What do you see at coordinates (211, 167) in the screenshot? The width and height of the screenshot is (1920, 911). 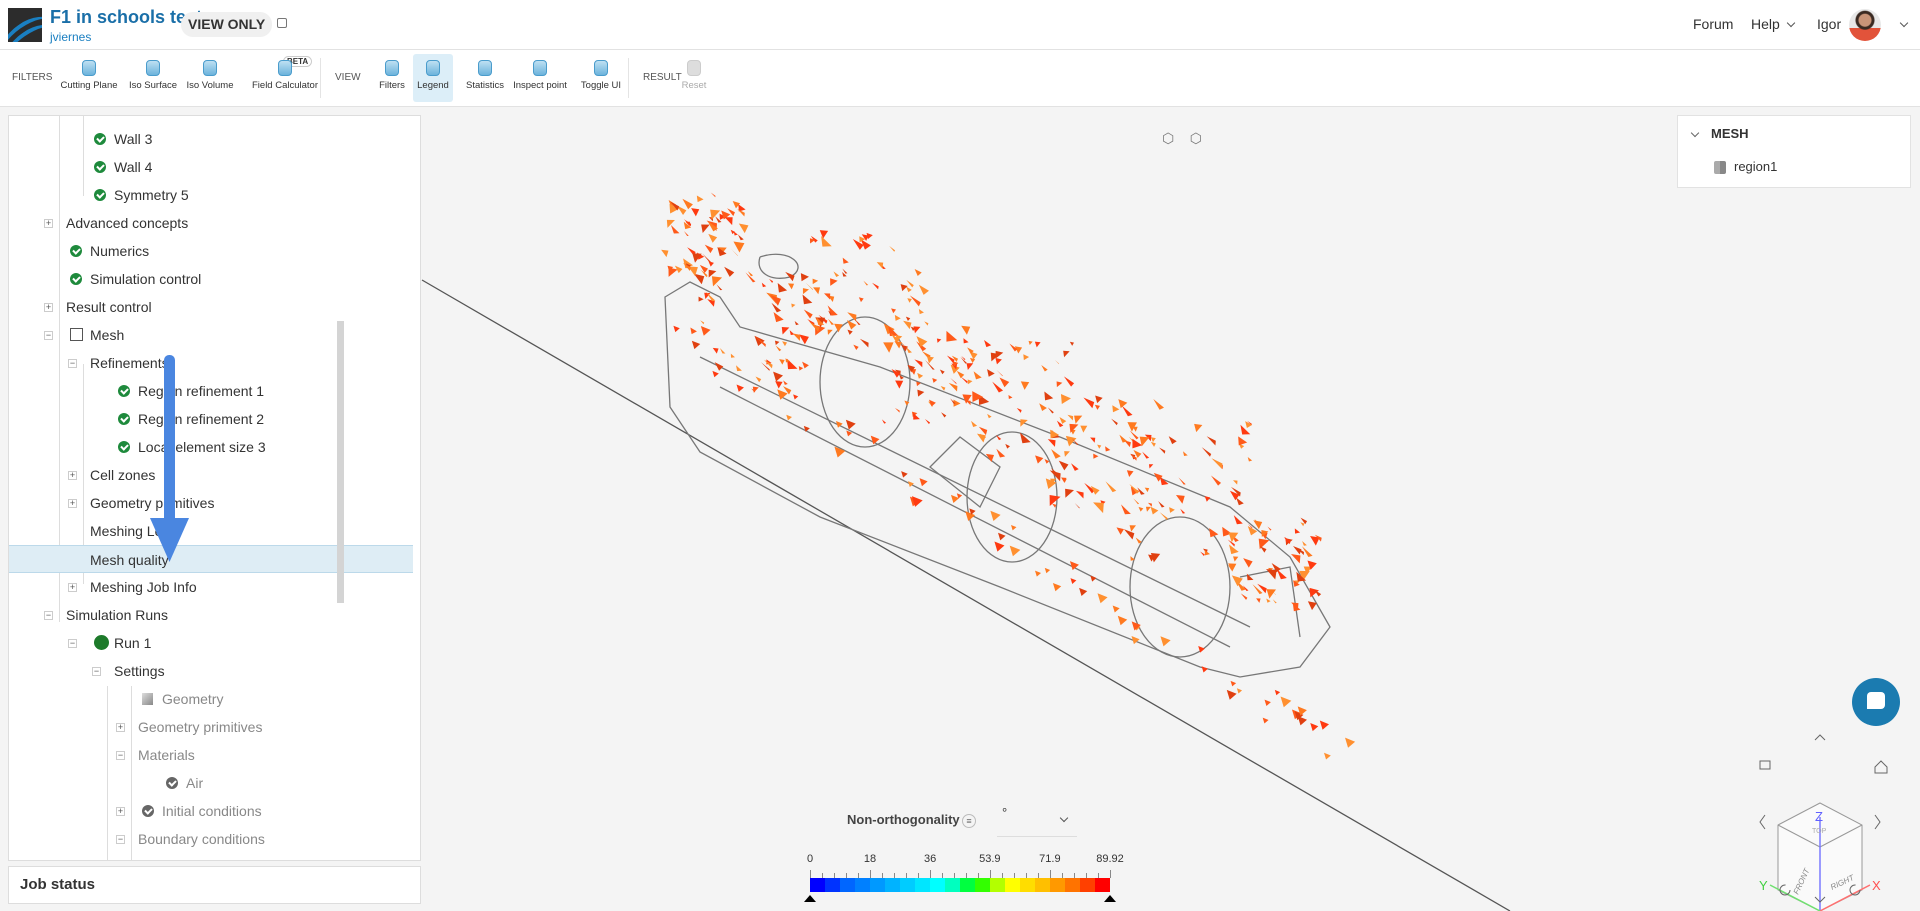 I see `tree-item: Wall 4` at bounding box center [211, 167].